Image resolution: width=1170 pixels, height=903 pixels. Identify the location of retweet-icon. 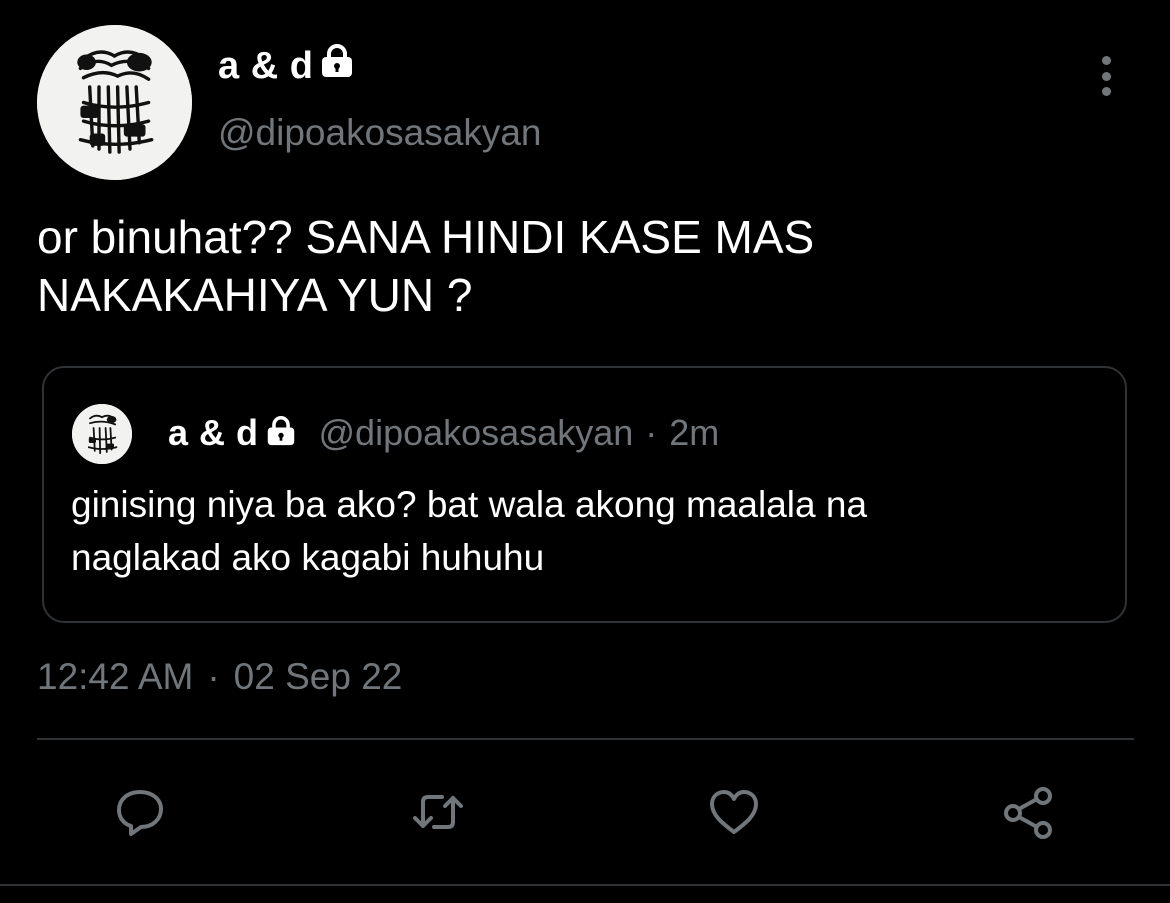
(438, 812).